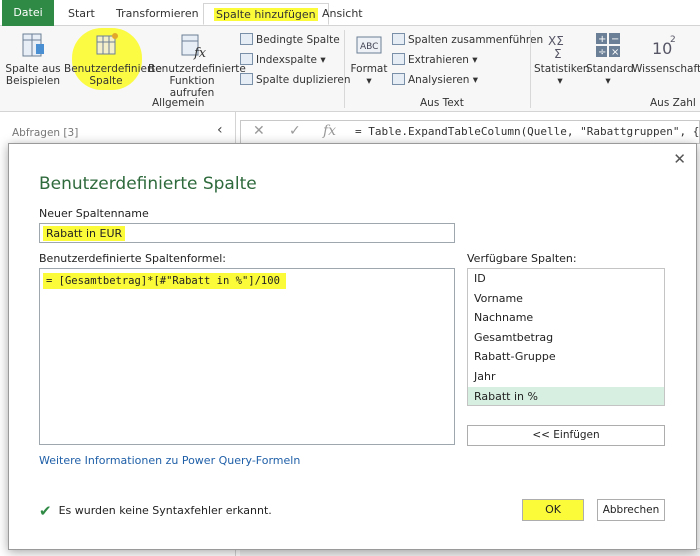  What do you see at coordinates (133, 258) in the screenshot?
I see `formula-label: Benutzerdefinierte Spaltenformel:` at bounding box center [133, 258].